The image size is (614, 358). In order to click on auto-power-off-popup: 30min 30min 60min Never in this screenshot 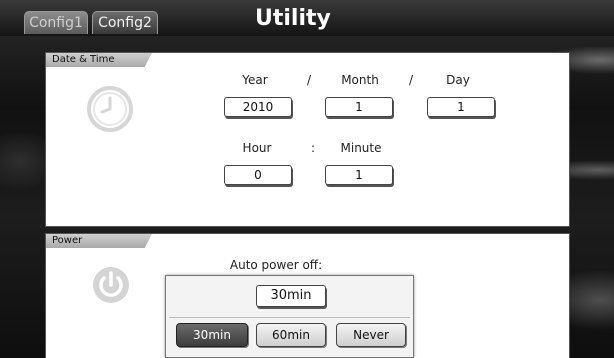, I will do `click(289, 316)`.